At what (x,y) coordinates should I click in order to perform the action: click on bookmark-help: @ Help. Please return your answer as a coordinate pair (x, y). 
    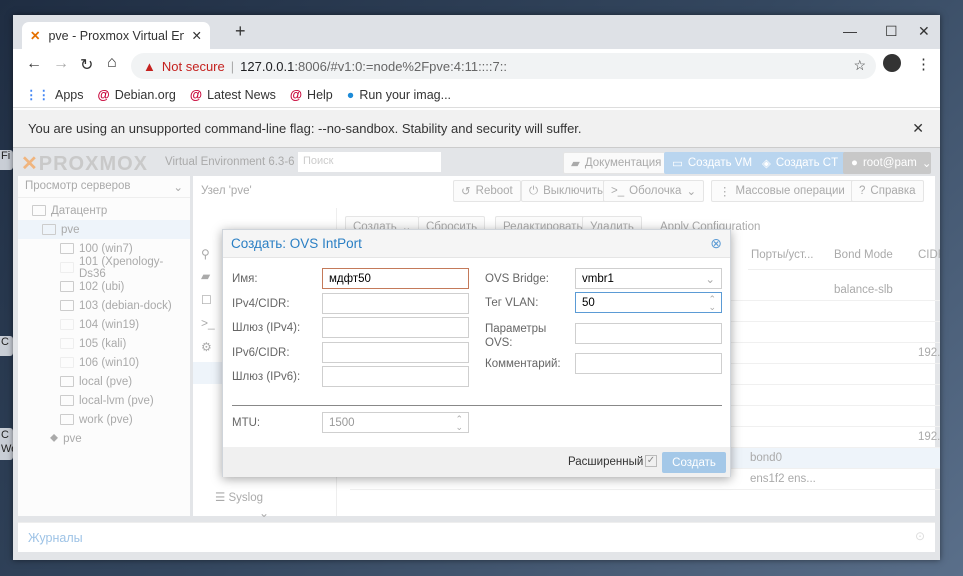
    Looking at the image, I should click on (311, 95).